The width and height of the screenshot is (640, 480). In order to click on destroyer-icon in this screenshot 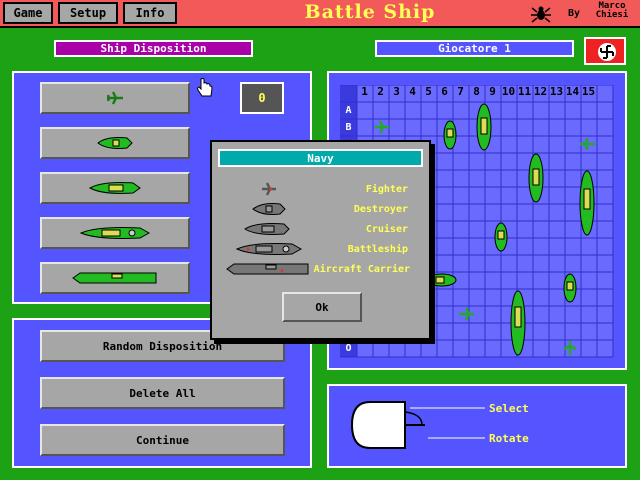, I will do `click(115, 143)`.